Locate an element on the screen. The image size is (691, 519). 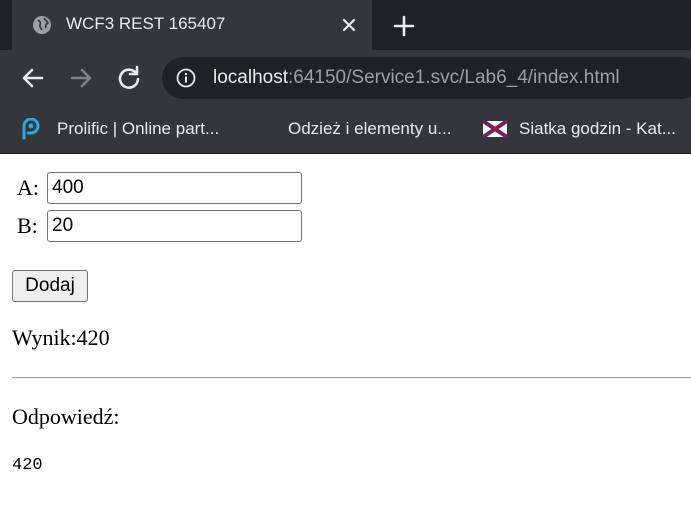
reload-icon is located at coordinates (129, 78).